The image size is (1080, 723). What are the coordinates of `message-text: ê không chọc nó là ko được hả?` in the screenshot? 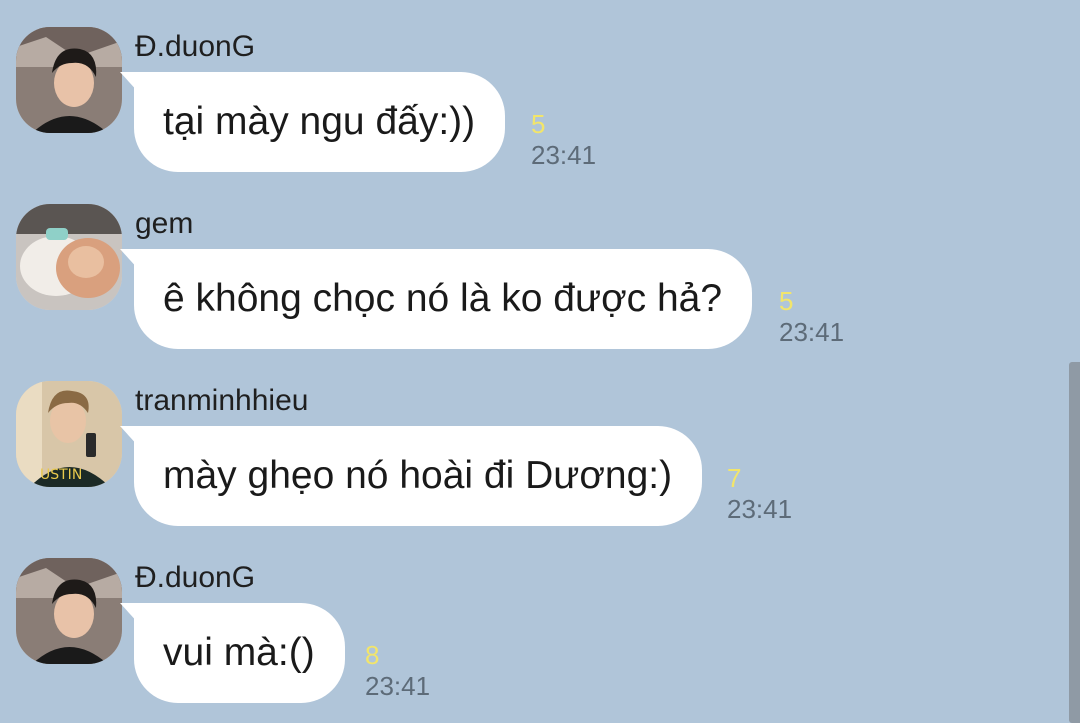 It's located at (443, 298).